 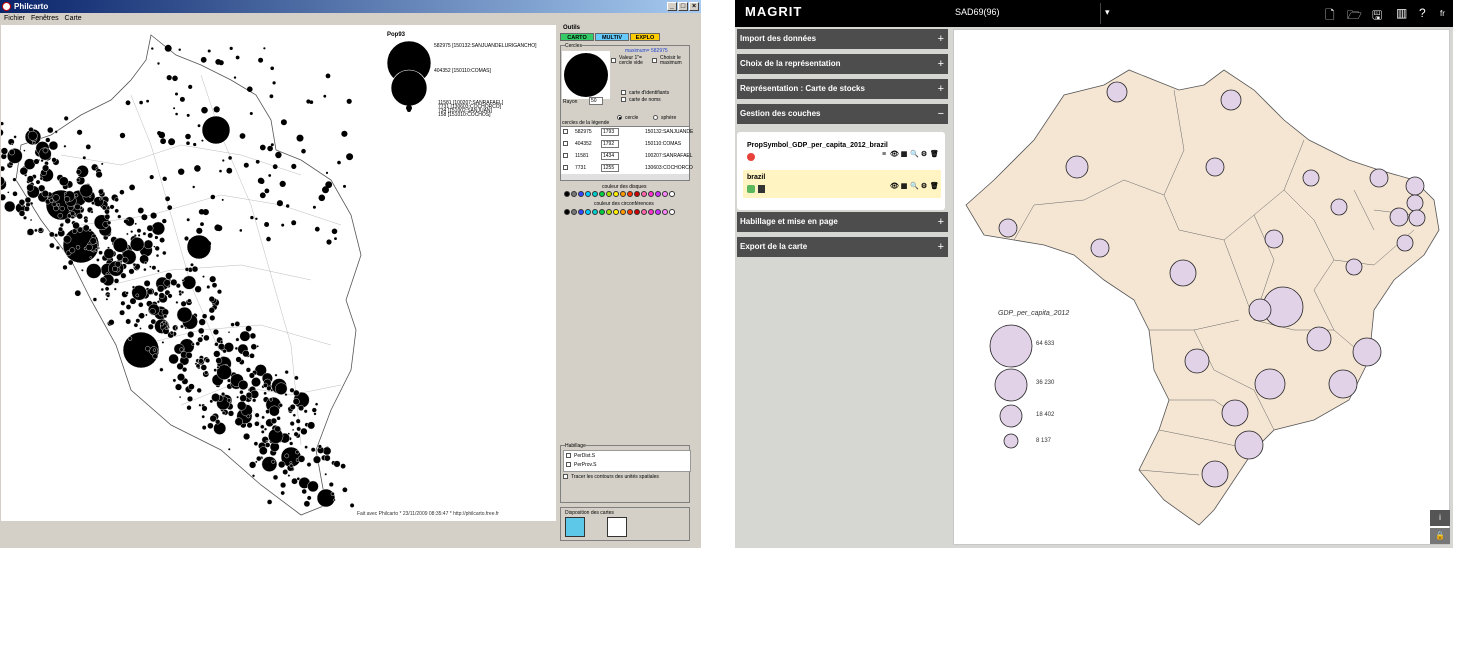 What do you see at coordinates (613, 60) in the screenshot?
I see `valeur-checkbox` at bounding box center [613, 60].